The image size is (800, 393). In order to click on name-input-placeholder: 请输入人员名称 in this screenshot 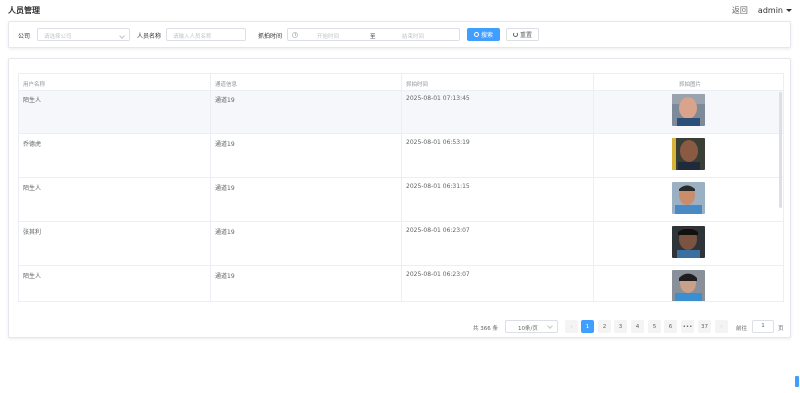, I will do `click(192, 37)`.